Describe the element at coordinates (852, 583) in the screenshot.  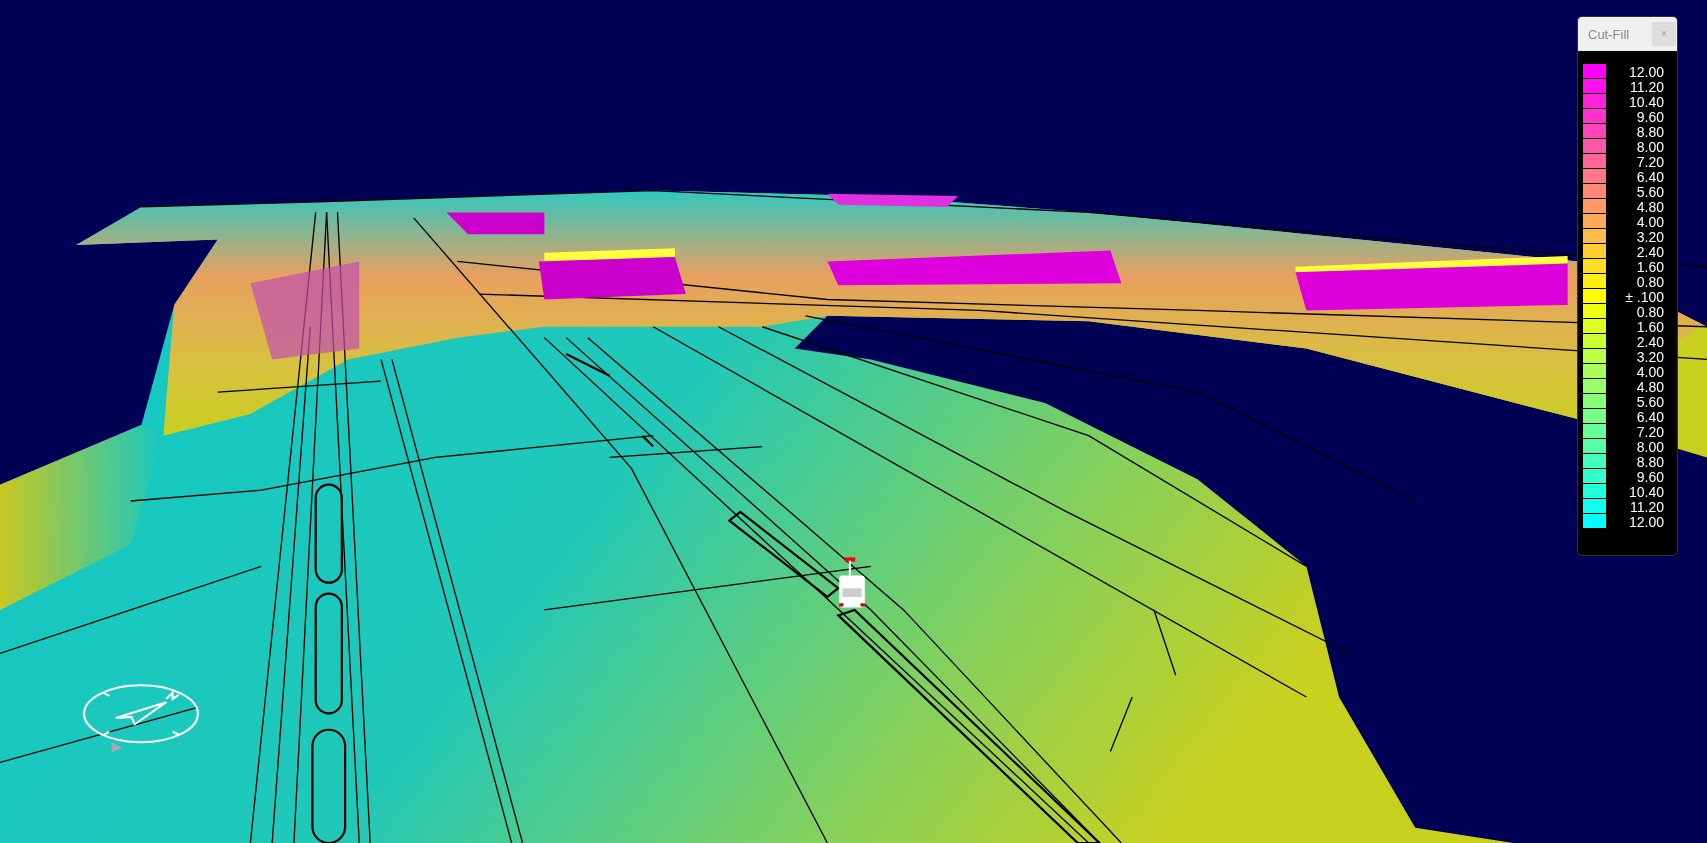
I see `vehicle-icon` at that location.